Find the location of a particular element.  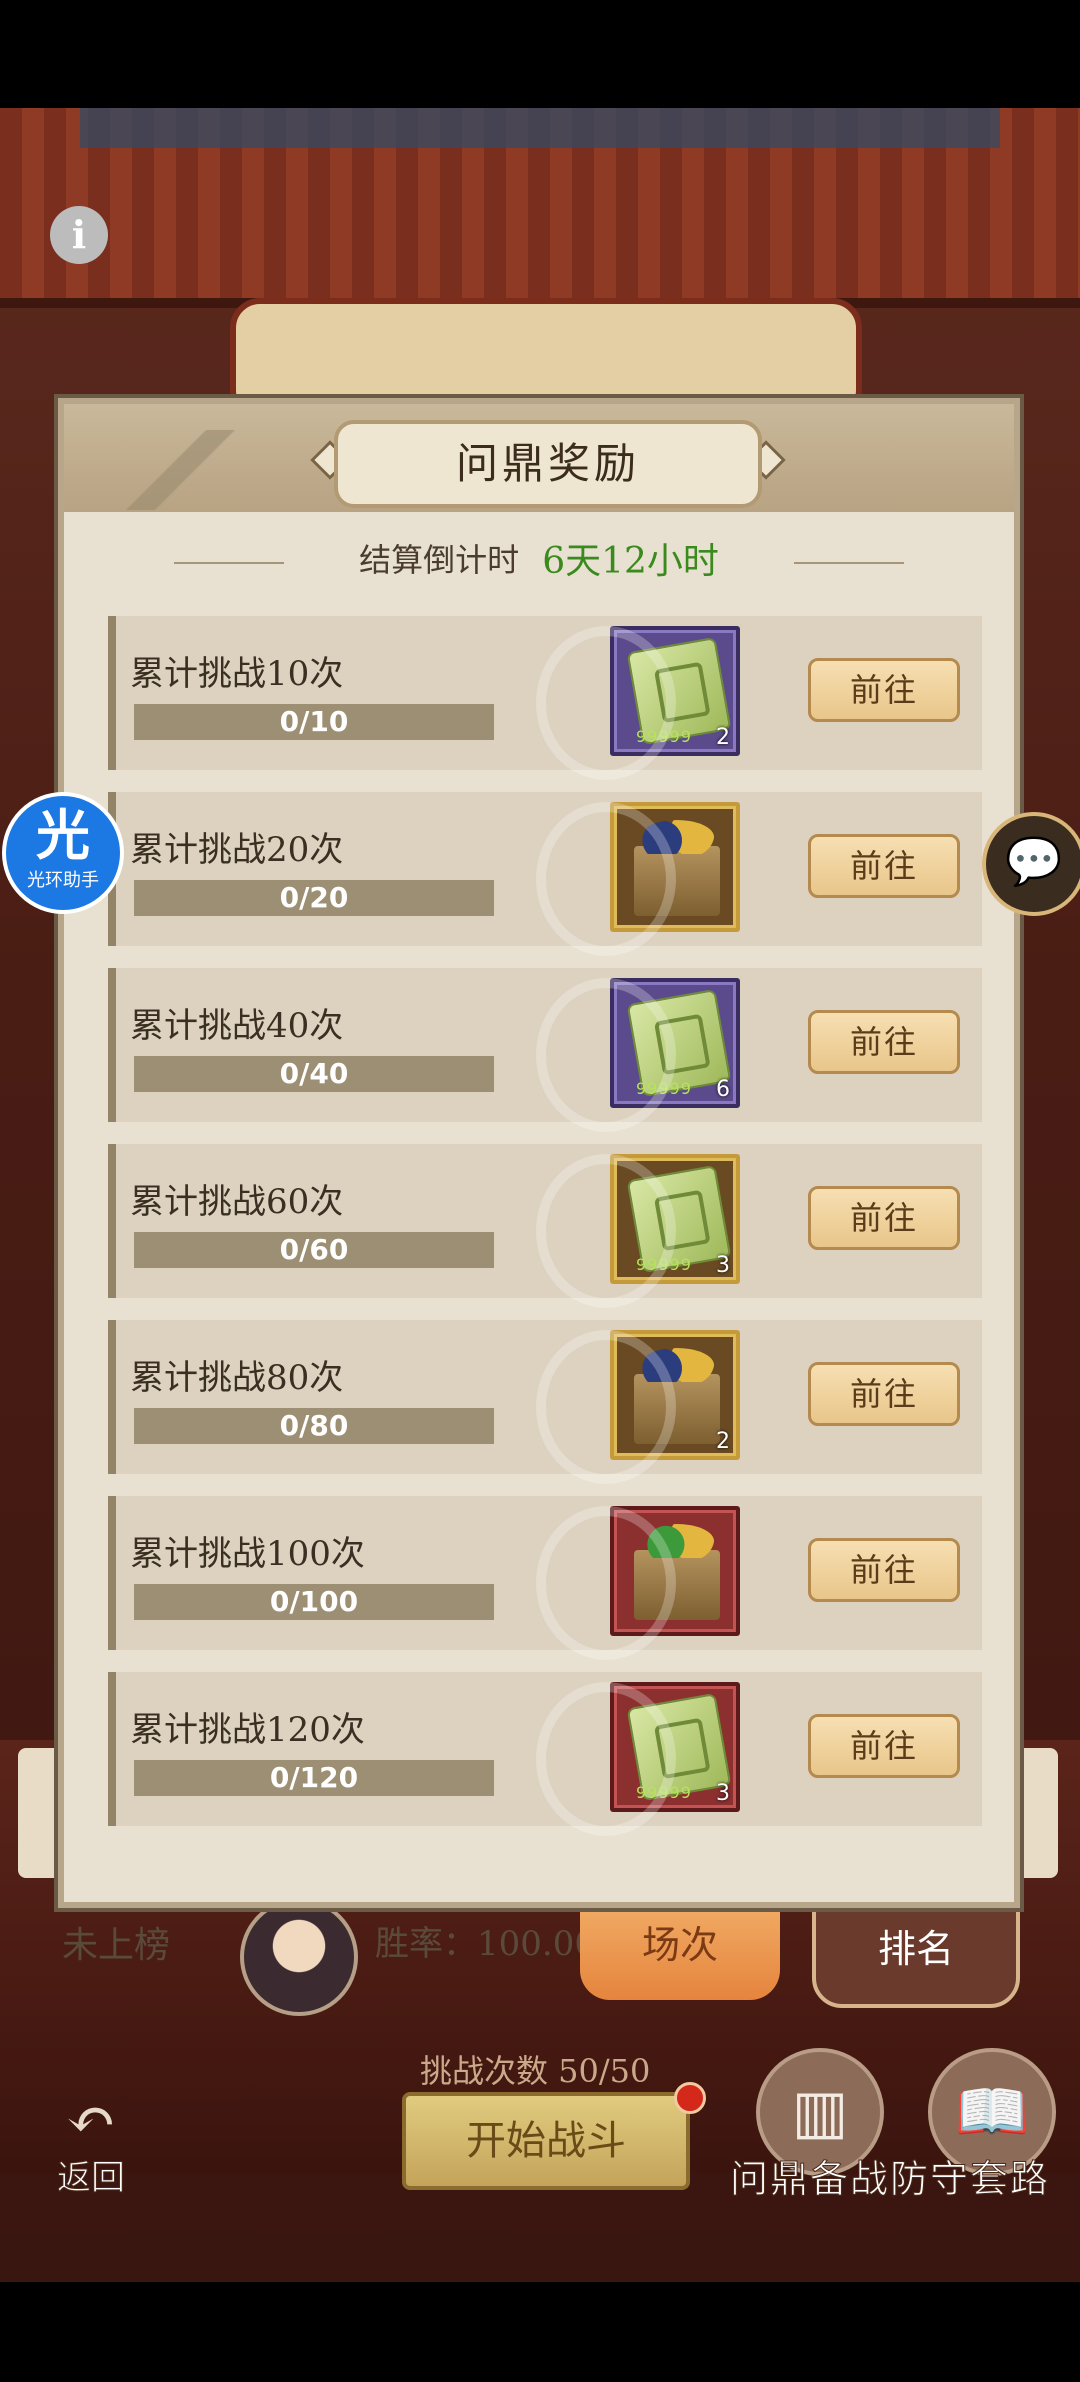

progress-bar: 0/120 is located at coordinates (314, 1778).